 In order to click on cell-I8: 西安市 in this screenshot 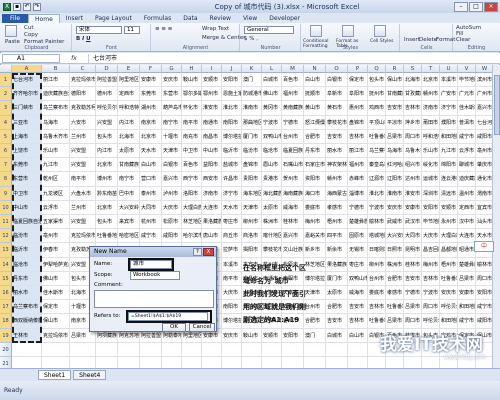, I will do `click(212, 179)`.